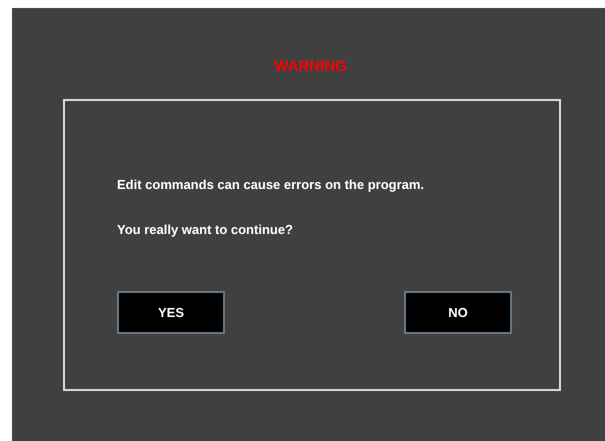  I want to click on warning-title: WARNING, so click(310, 67).